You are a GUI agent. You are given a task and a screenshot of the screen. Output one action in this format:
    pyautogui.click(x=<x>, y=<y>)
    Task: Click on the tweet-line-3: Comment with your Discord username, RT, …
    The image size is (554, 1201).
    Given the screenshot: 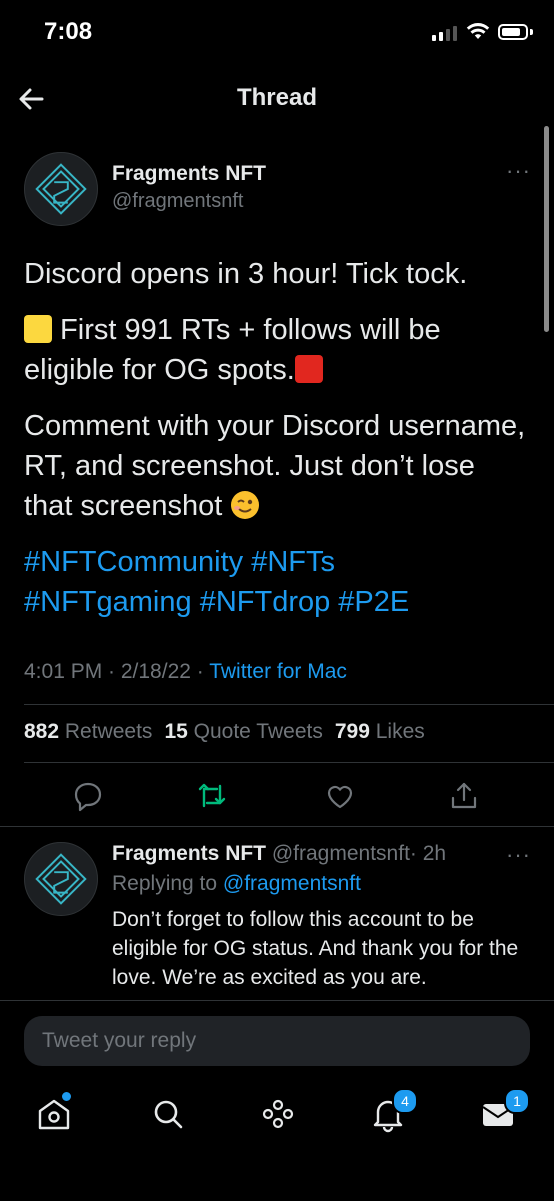 What is the action you would take?
    pyautogui.click(x=277, y=466)
    